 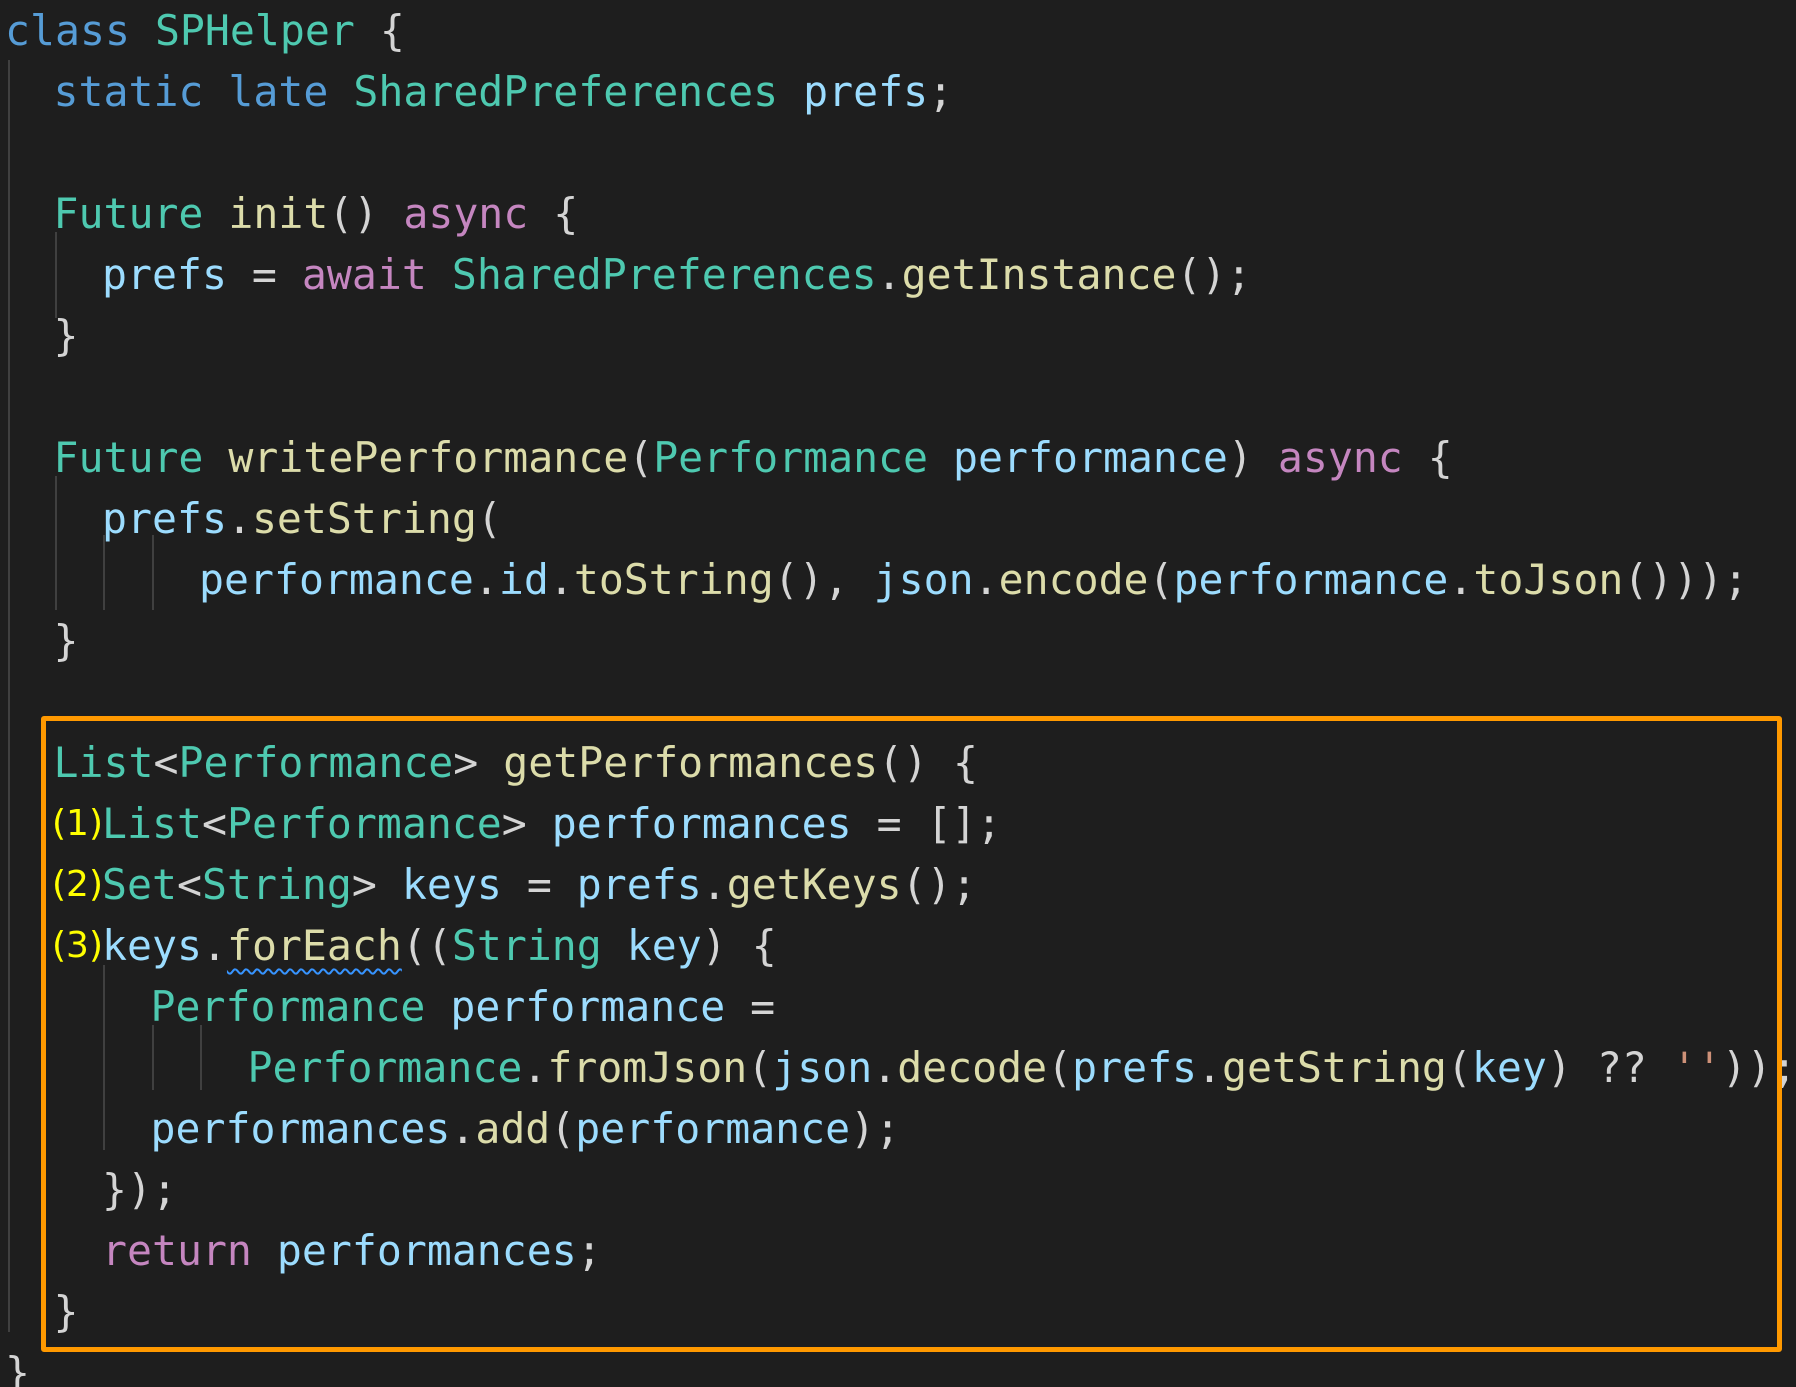 What do you see at coordinates (278, 91) in the screenshot?
I see `code-token: late` at bounding box center [278, 91].